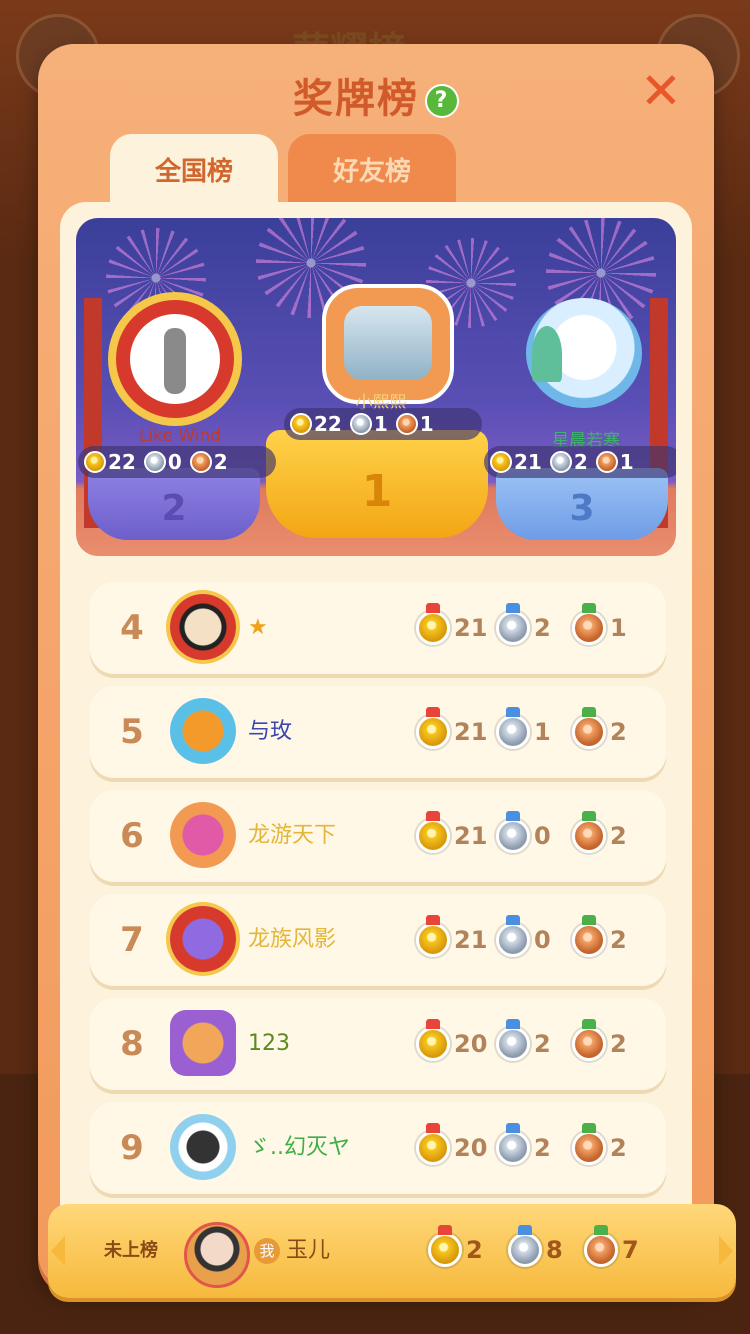 This screenshot has height=1334, width=750. I want to click on tab-national: 全国榜, so click(194, 170).